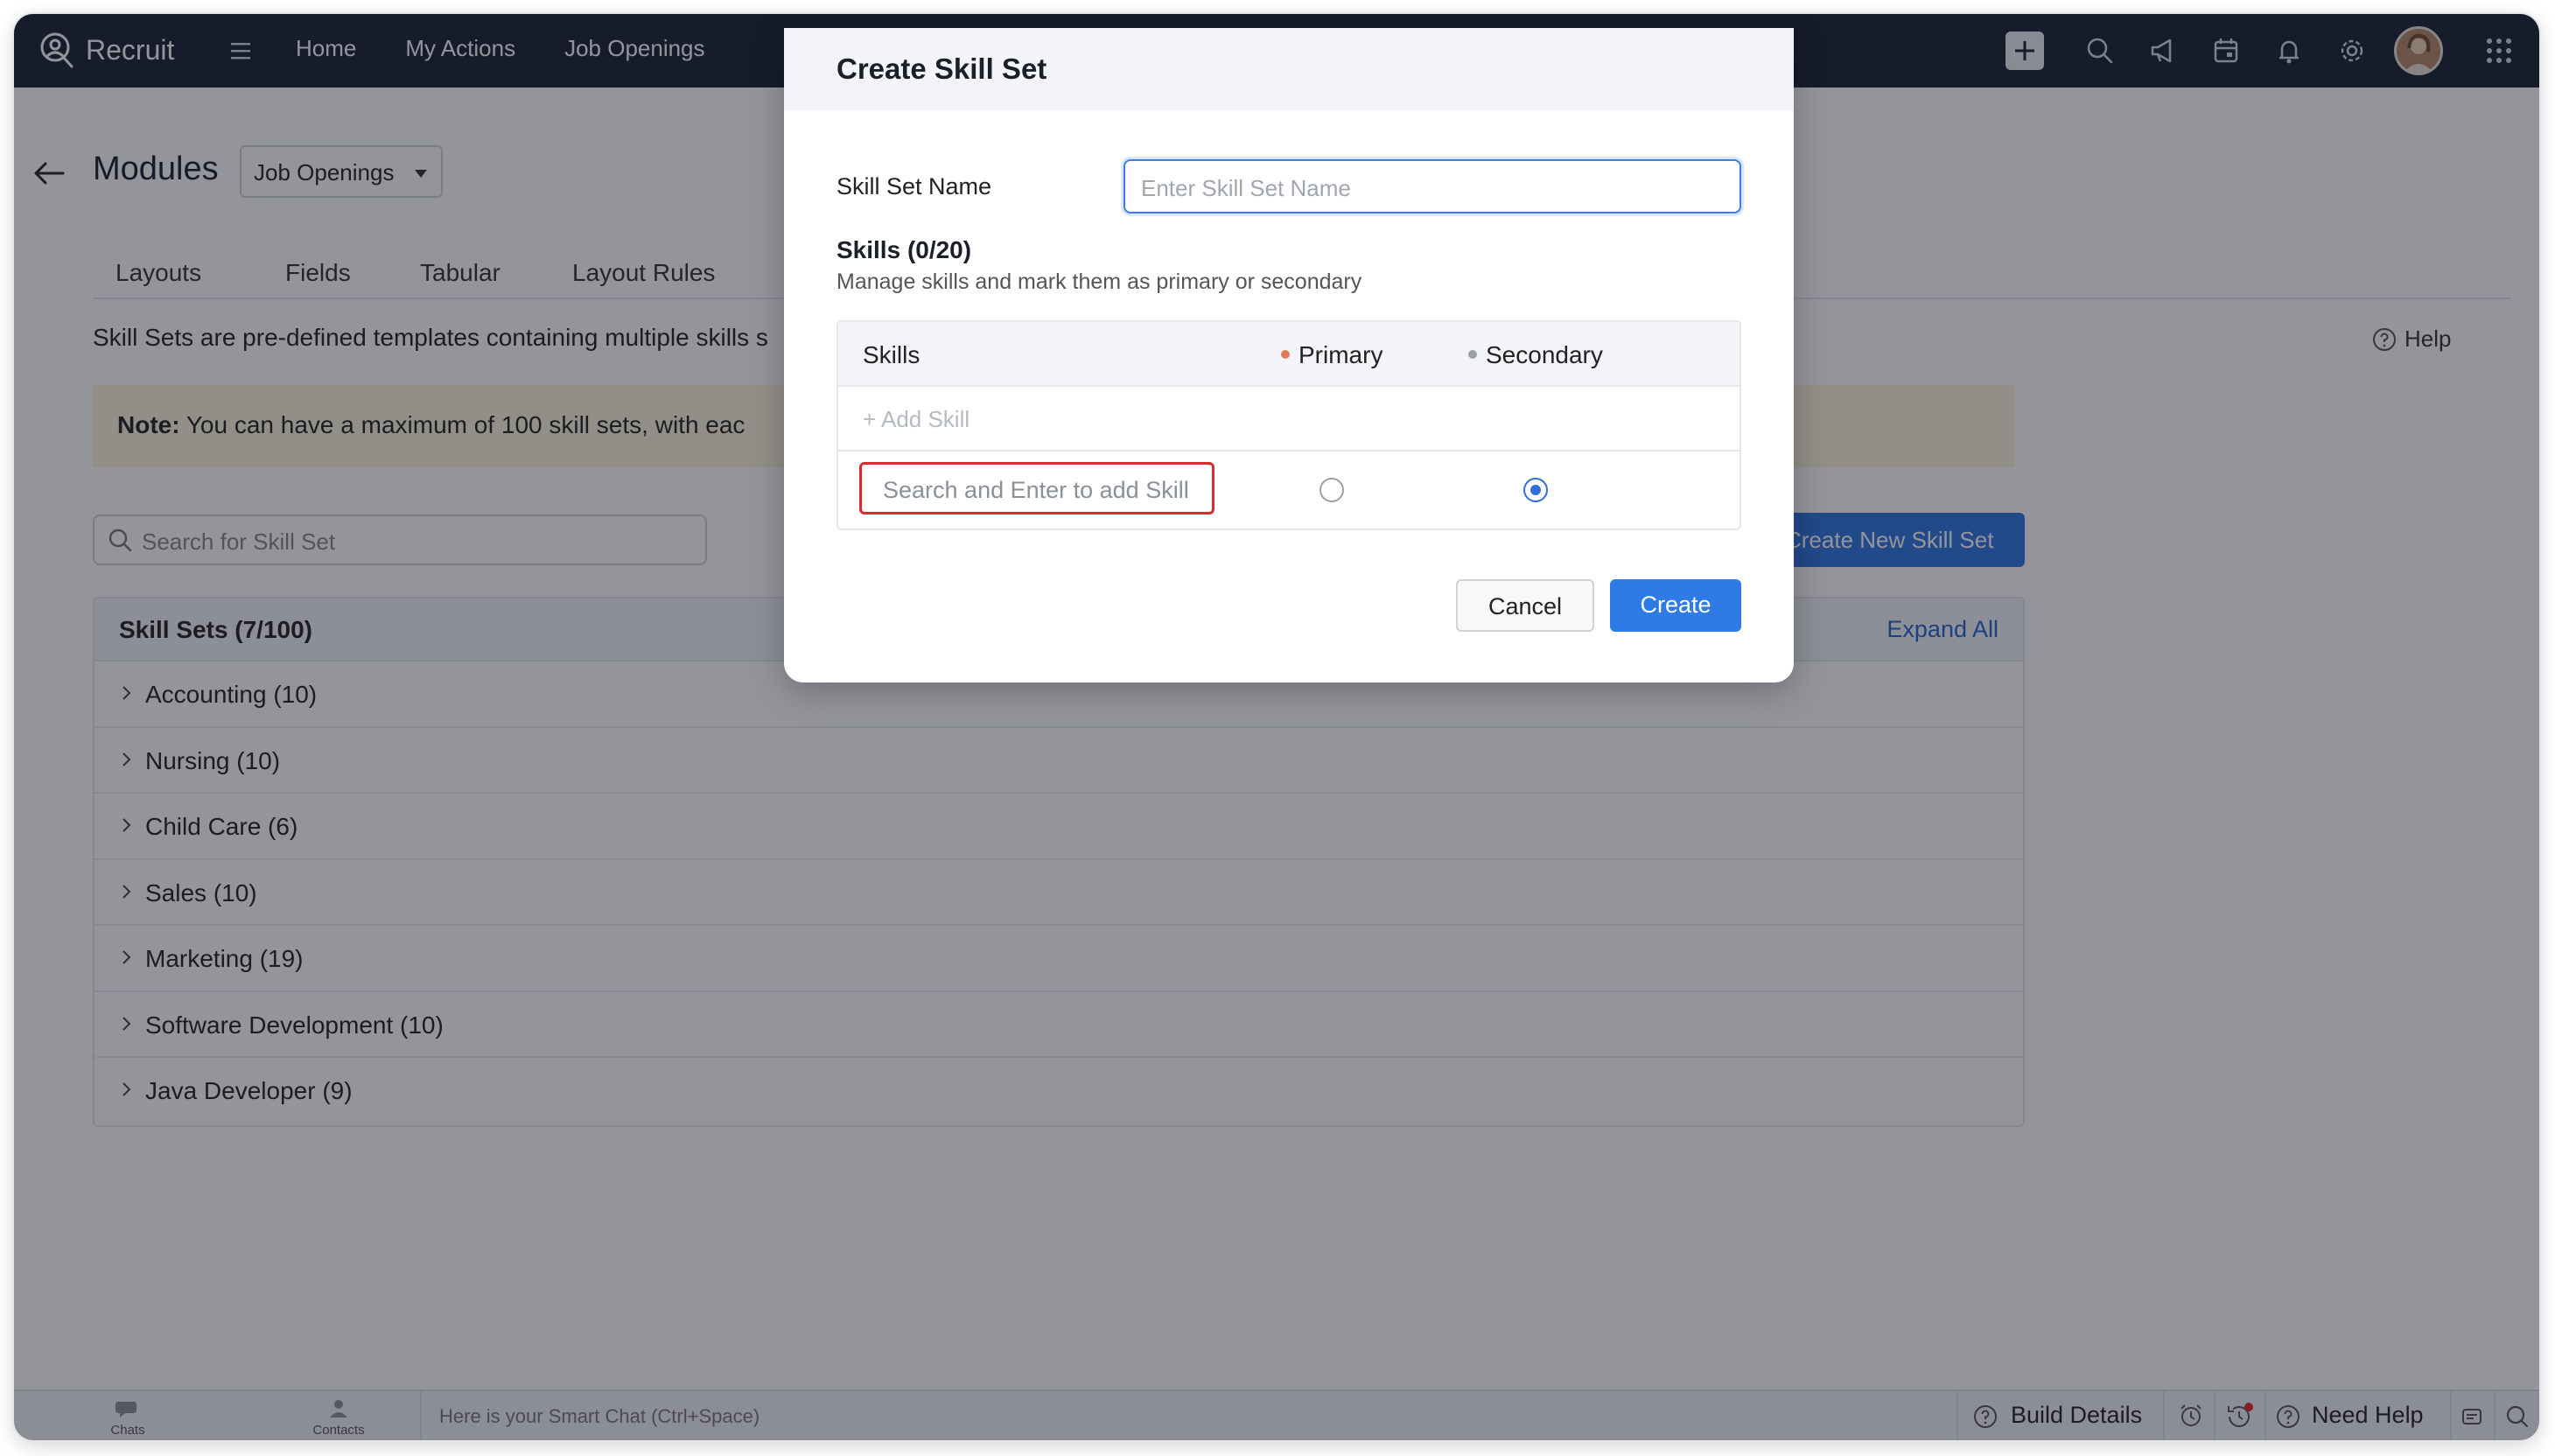  I want to click on skill-set-name-input: Enter Skill Set Name, so click(1432, 186).